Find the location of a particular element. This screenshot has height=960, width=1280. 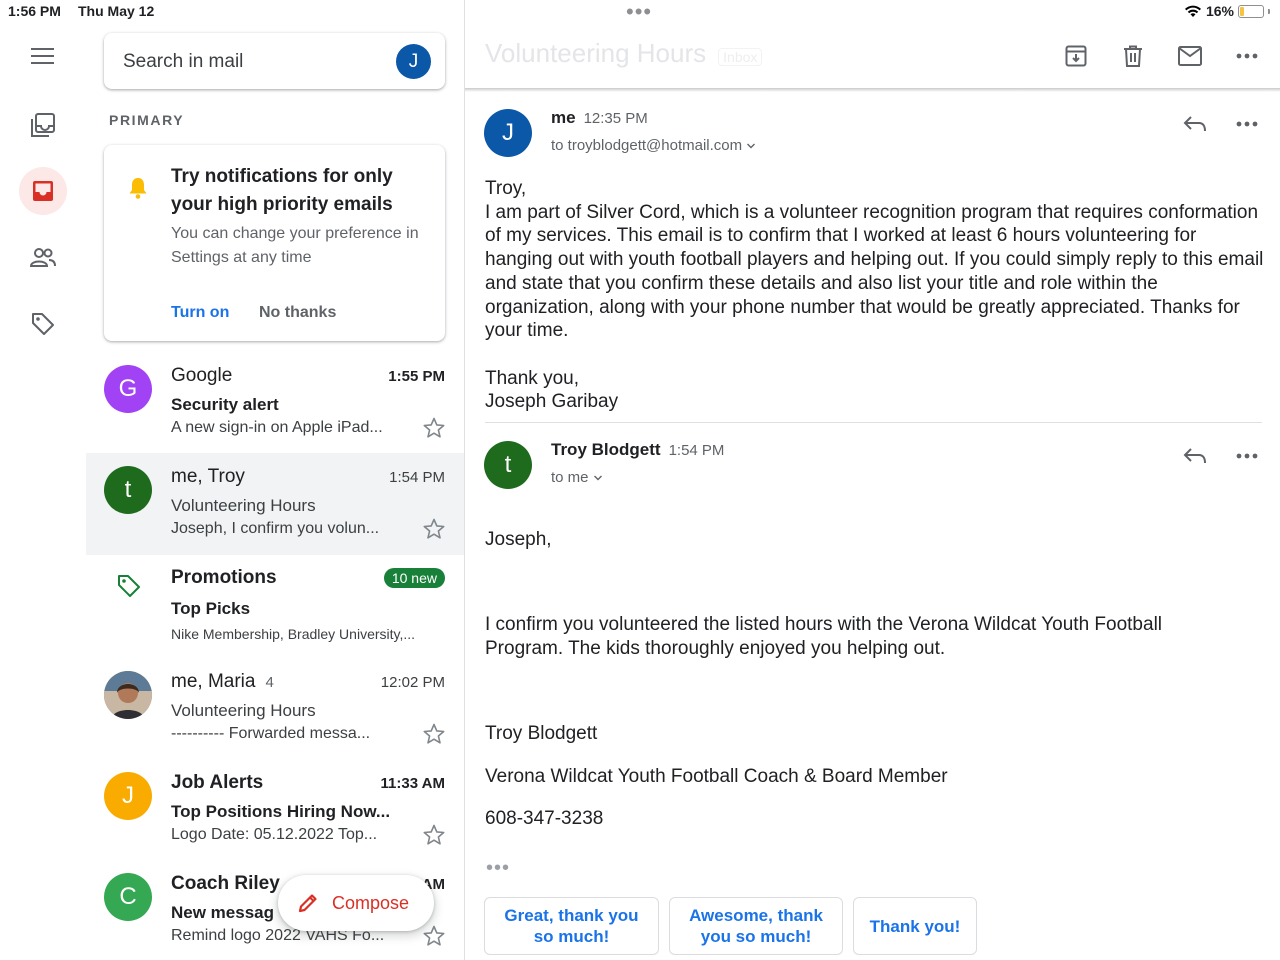

toolbar-shadow is located at coordinates (872, 90).